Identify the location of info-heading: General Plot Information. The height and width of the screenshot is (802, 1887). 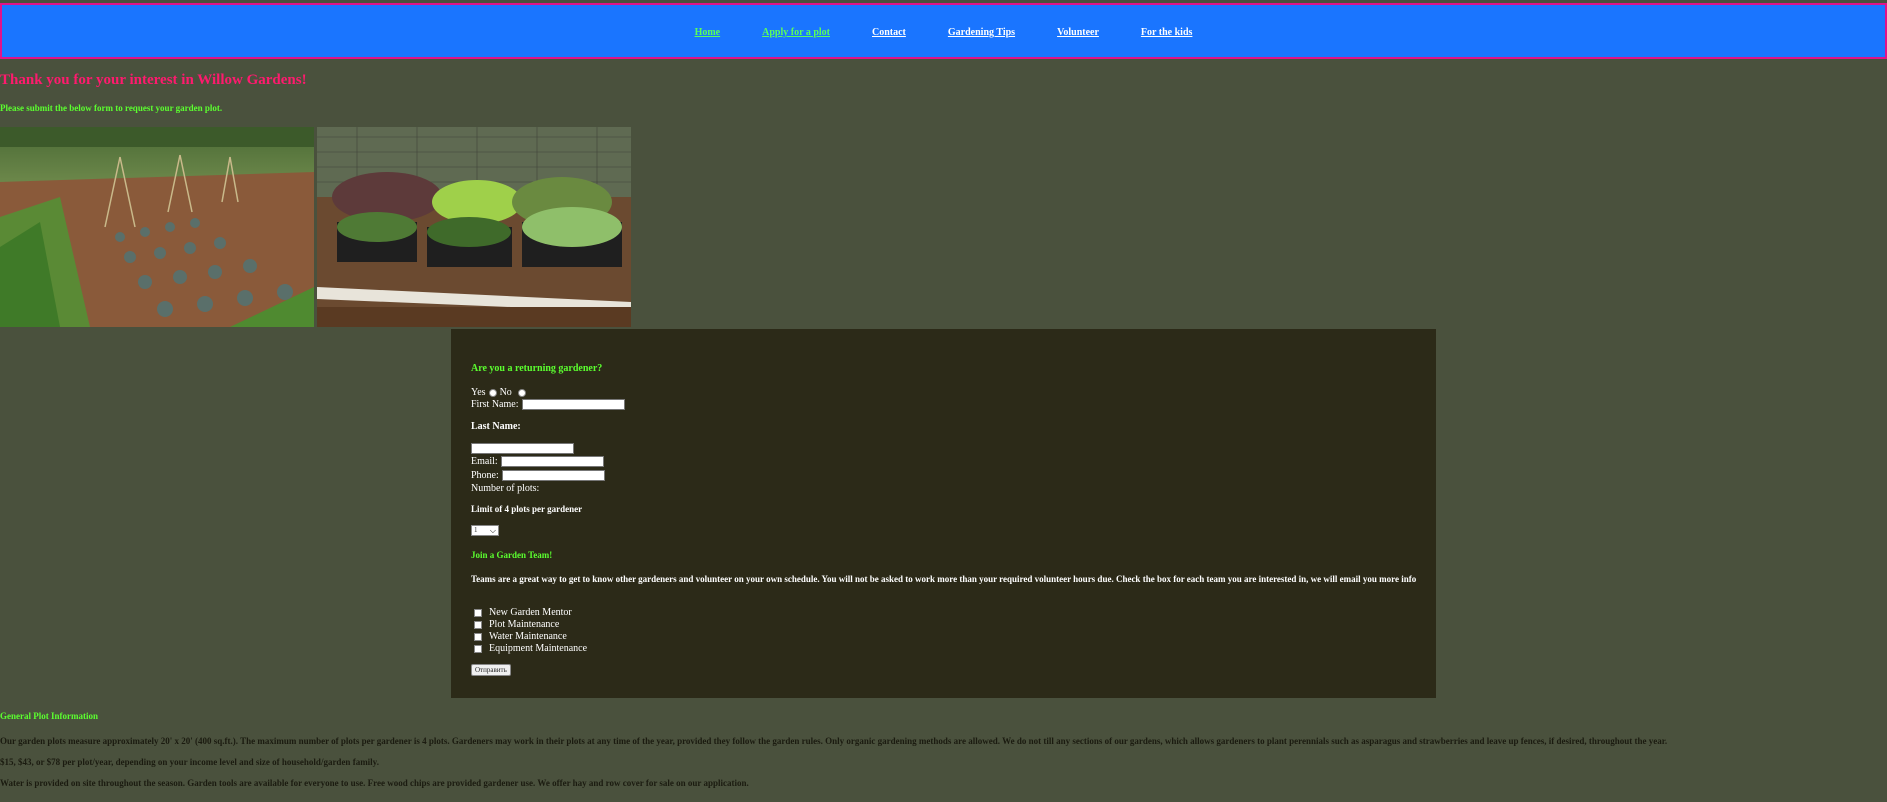
(49, 716).